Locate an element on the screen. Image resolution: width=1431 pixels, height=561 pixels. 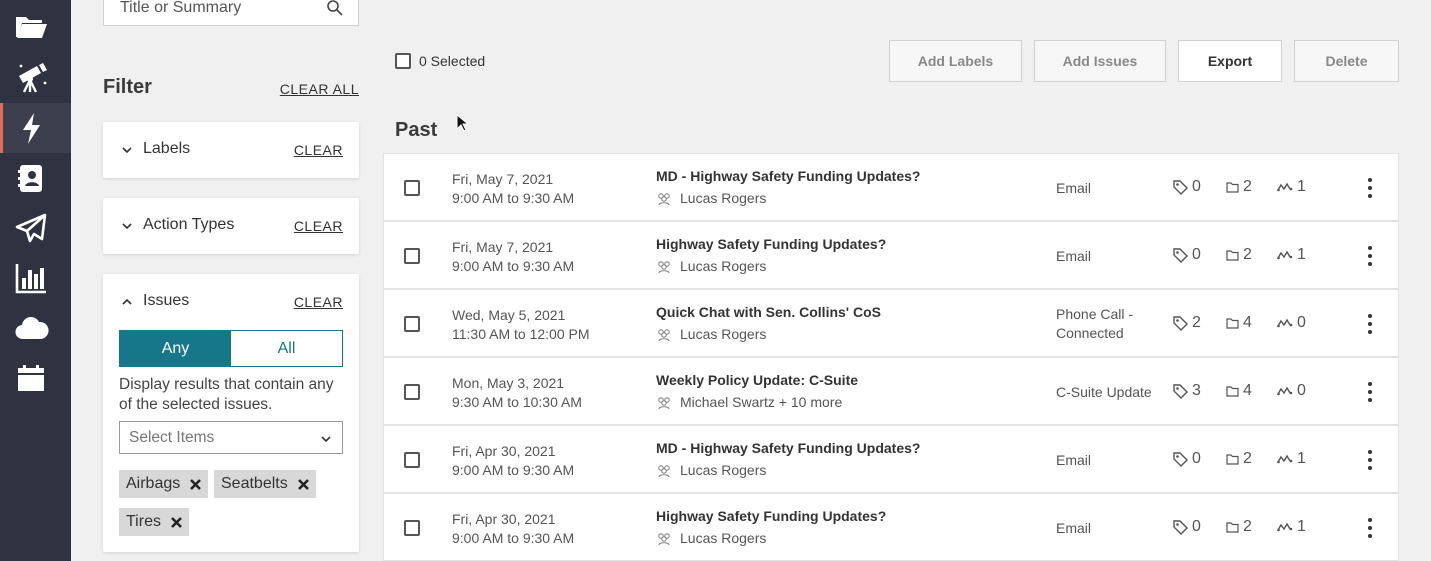
add-labels-button: Add Labels is located at coordinates (955, 61).